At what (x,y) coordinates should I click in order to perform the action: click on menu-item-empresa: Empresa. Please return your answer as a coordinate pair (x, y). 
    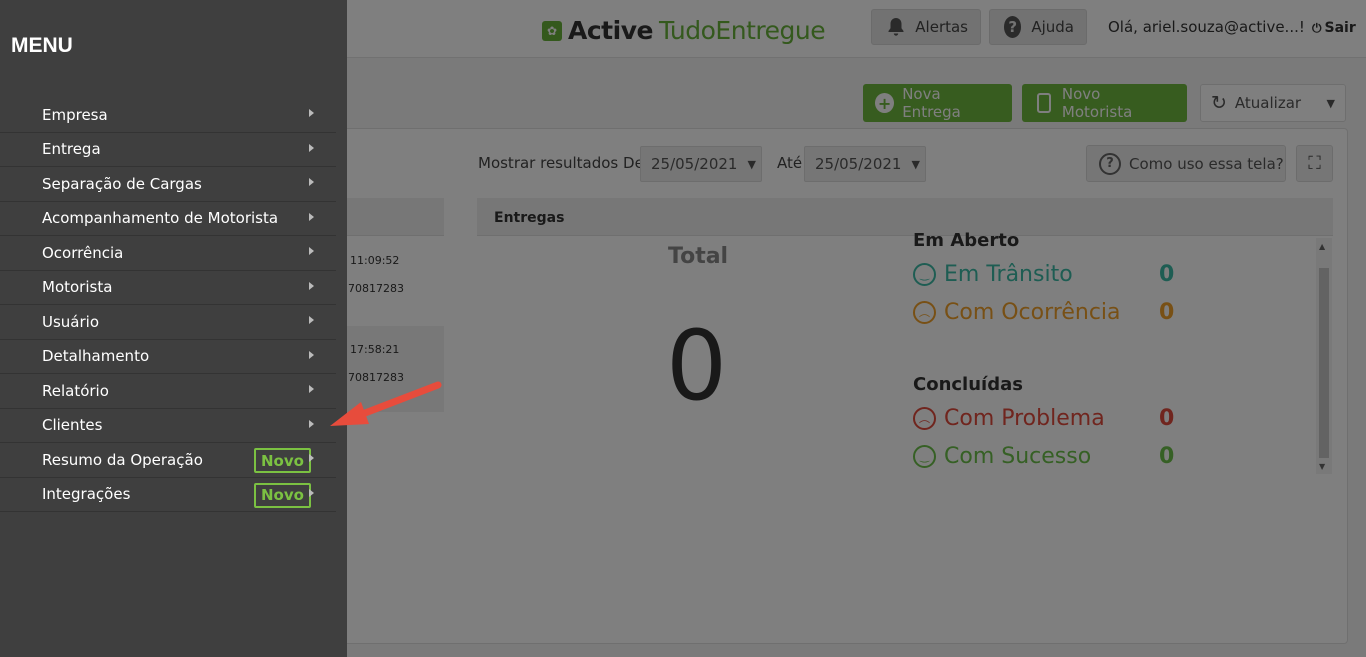
    Looking at the image, I should click on (168, 115).